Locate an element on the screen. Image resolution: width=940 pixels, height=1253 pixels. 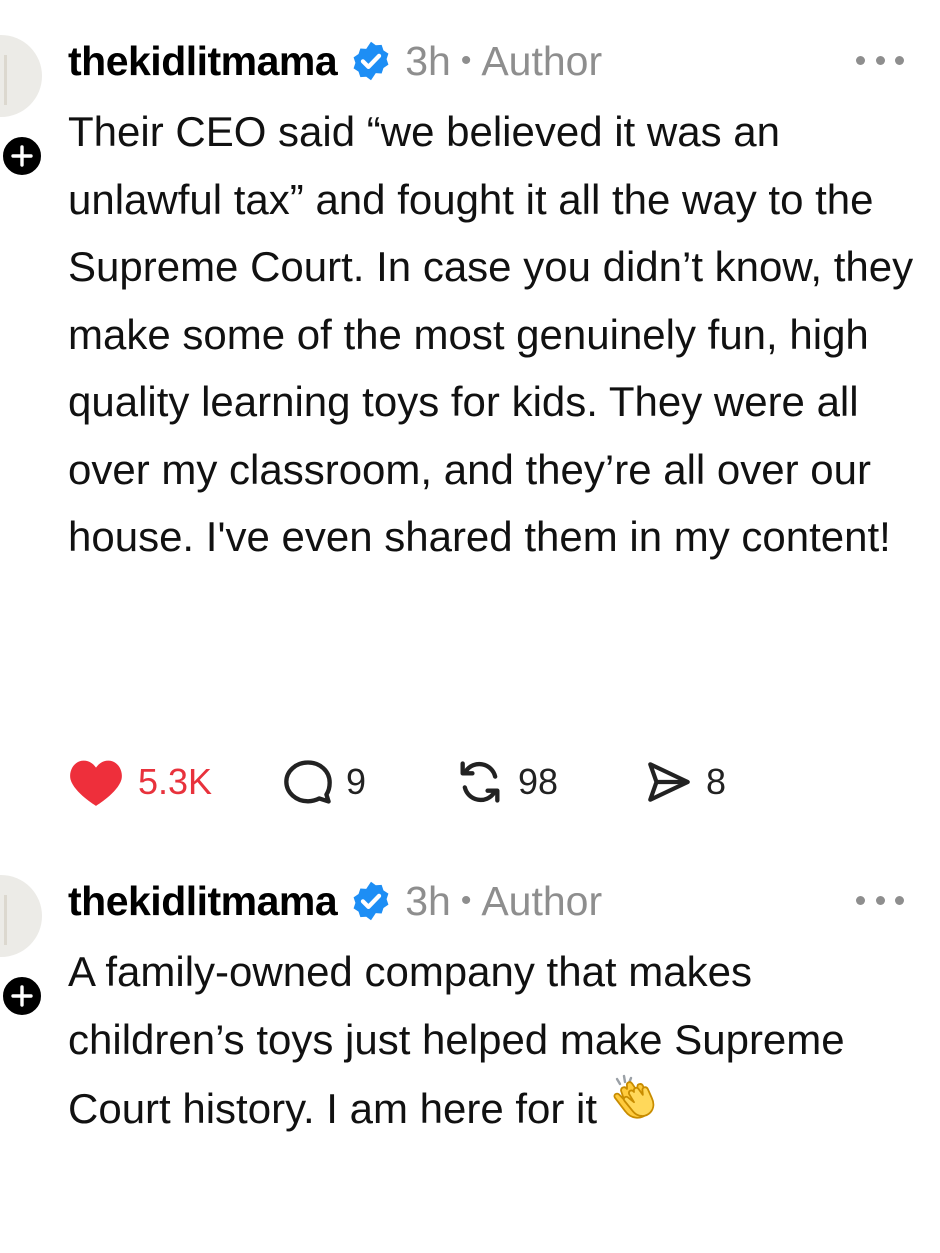
share-button: 8 is located at coordinates (684, 782).